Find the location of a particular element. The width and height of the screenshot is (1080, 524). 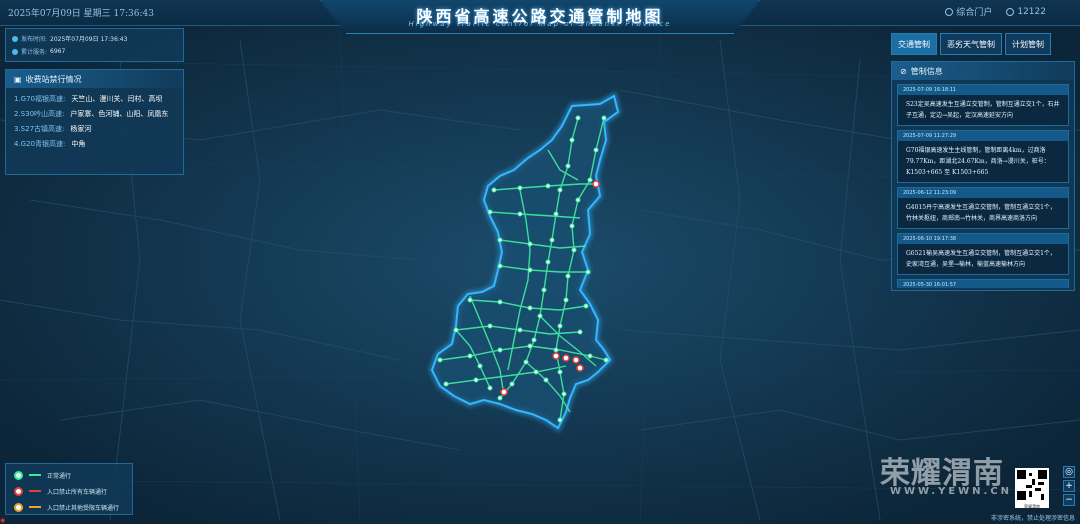

watermark-site: WWW.YEWN.CN is located at coordinates (951, 491).